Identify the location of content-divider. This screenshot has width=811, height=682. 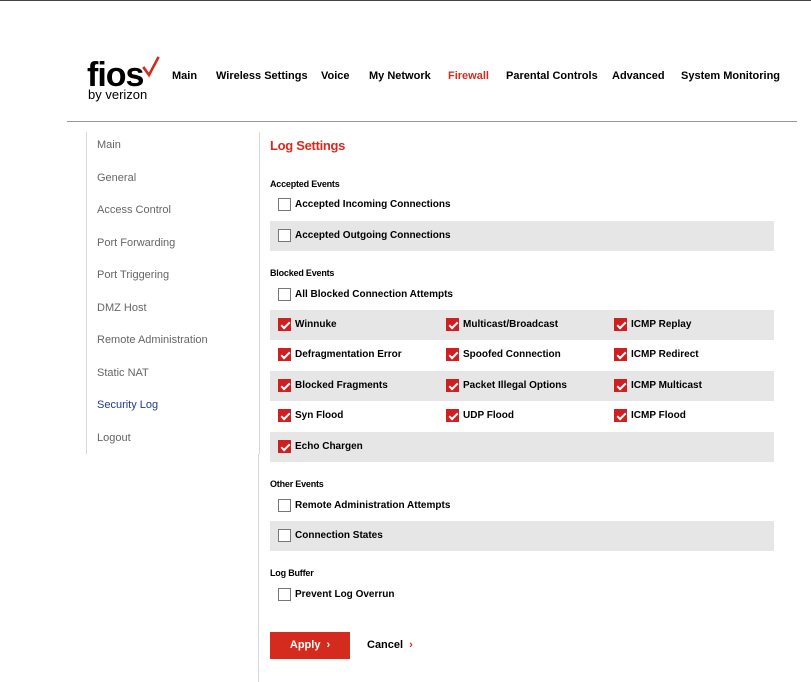
(258, 568).